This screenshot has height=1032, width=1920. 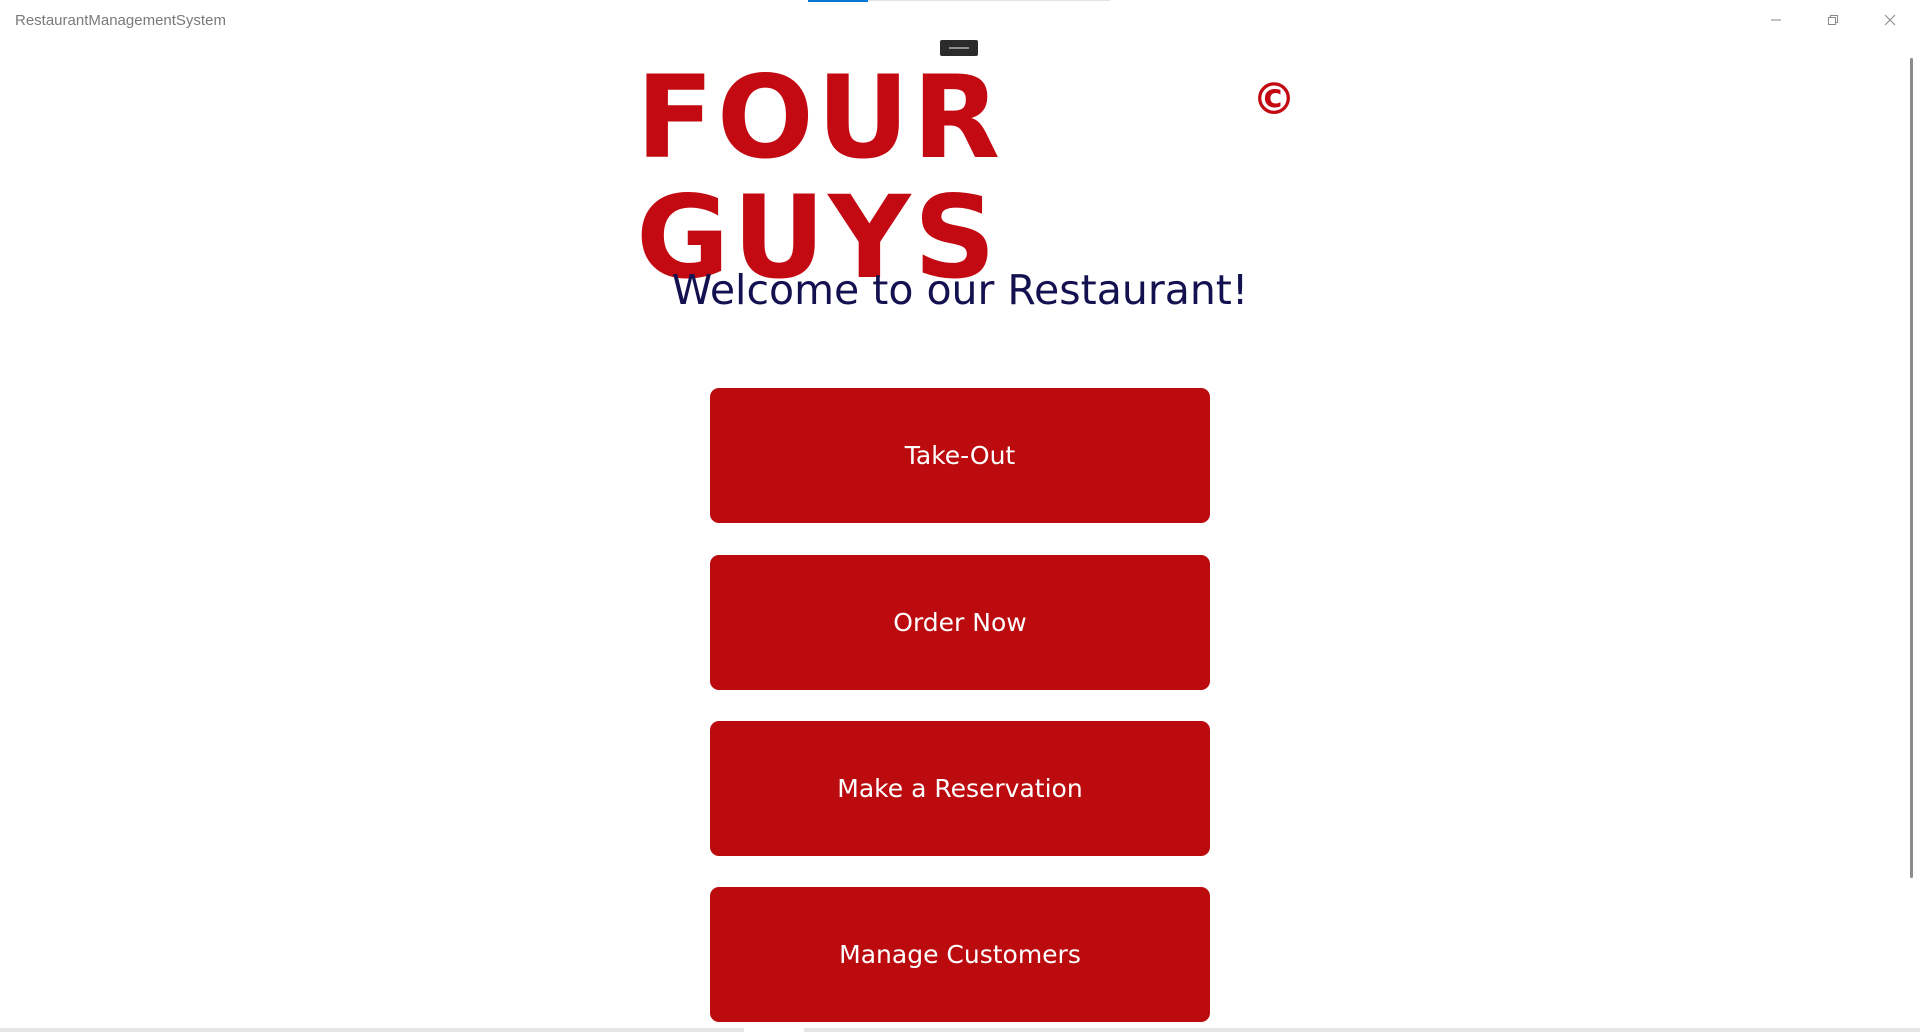 I want to click on vertical-scrollbar, so click(x=1911, y=468).